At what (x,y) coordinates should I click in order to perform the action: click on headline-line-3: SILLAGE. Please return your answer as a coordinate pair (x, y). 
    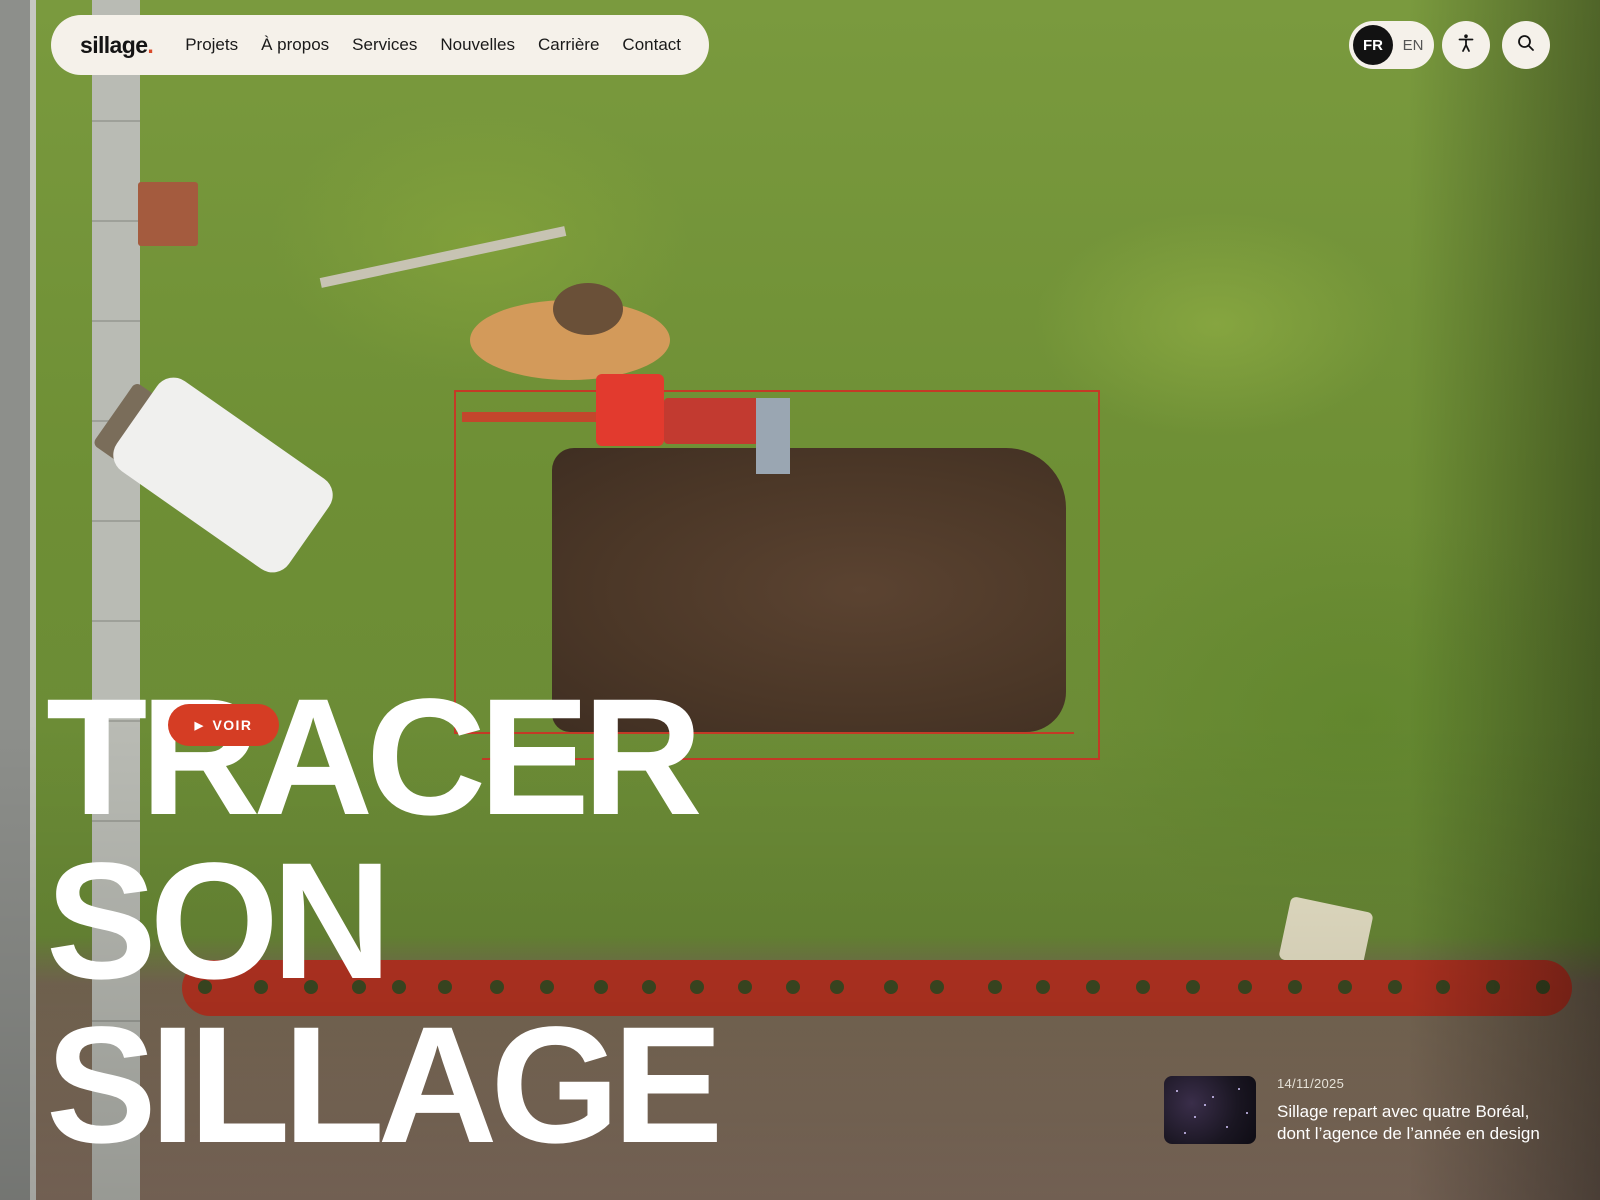
    Looking at the image, I should click on (384, 1085).